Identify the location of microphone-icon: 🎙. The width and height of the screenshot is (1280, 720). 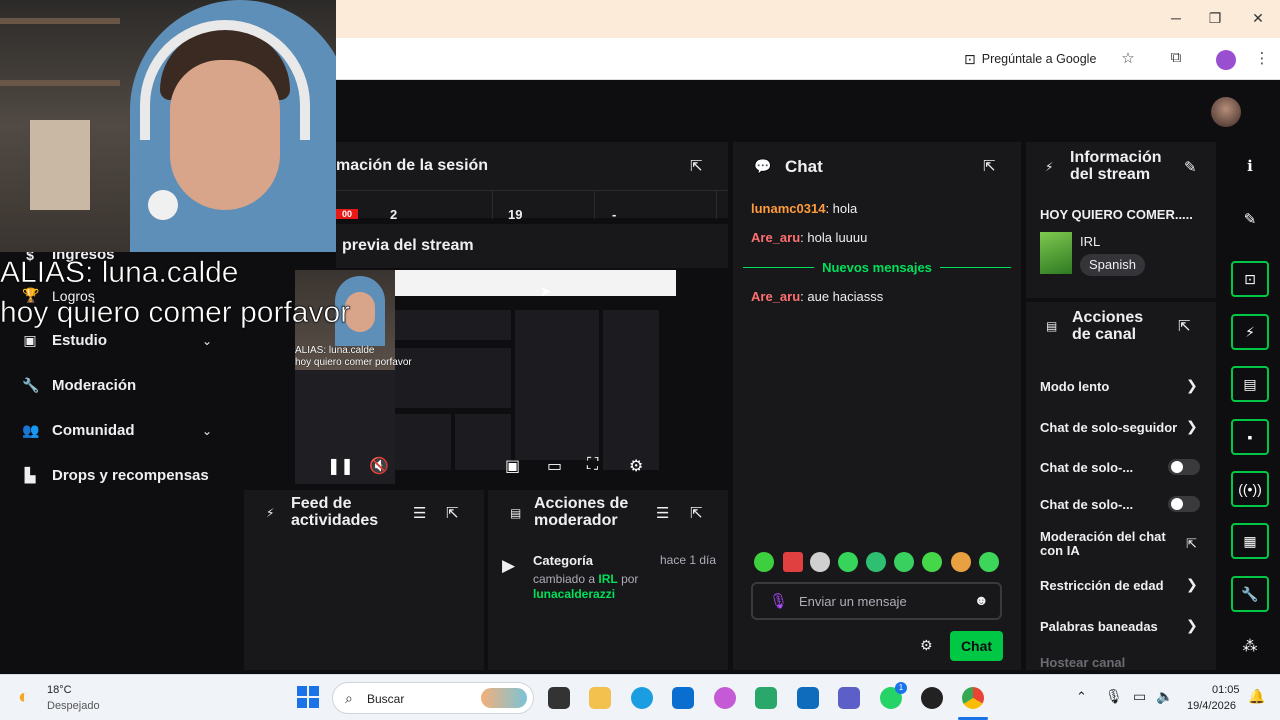
(778, 601).